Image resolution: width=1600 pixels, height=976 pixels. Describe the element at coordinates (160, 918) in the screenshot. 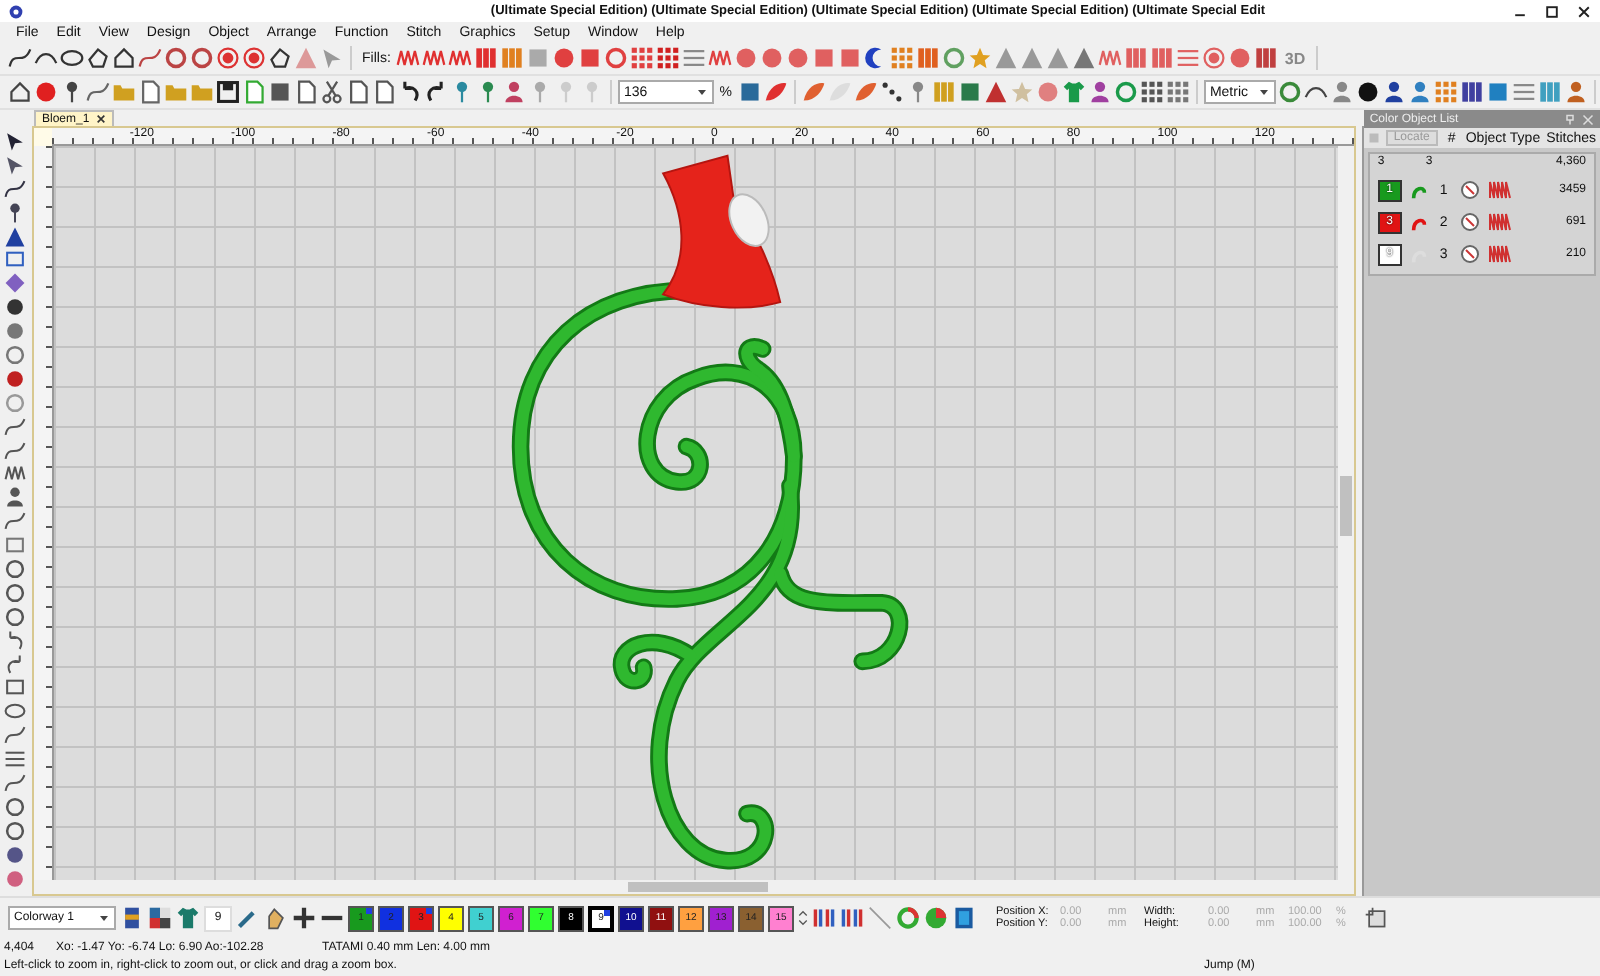

I see `palette-grid-icon` at that location.